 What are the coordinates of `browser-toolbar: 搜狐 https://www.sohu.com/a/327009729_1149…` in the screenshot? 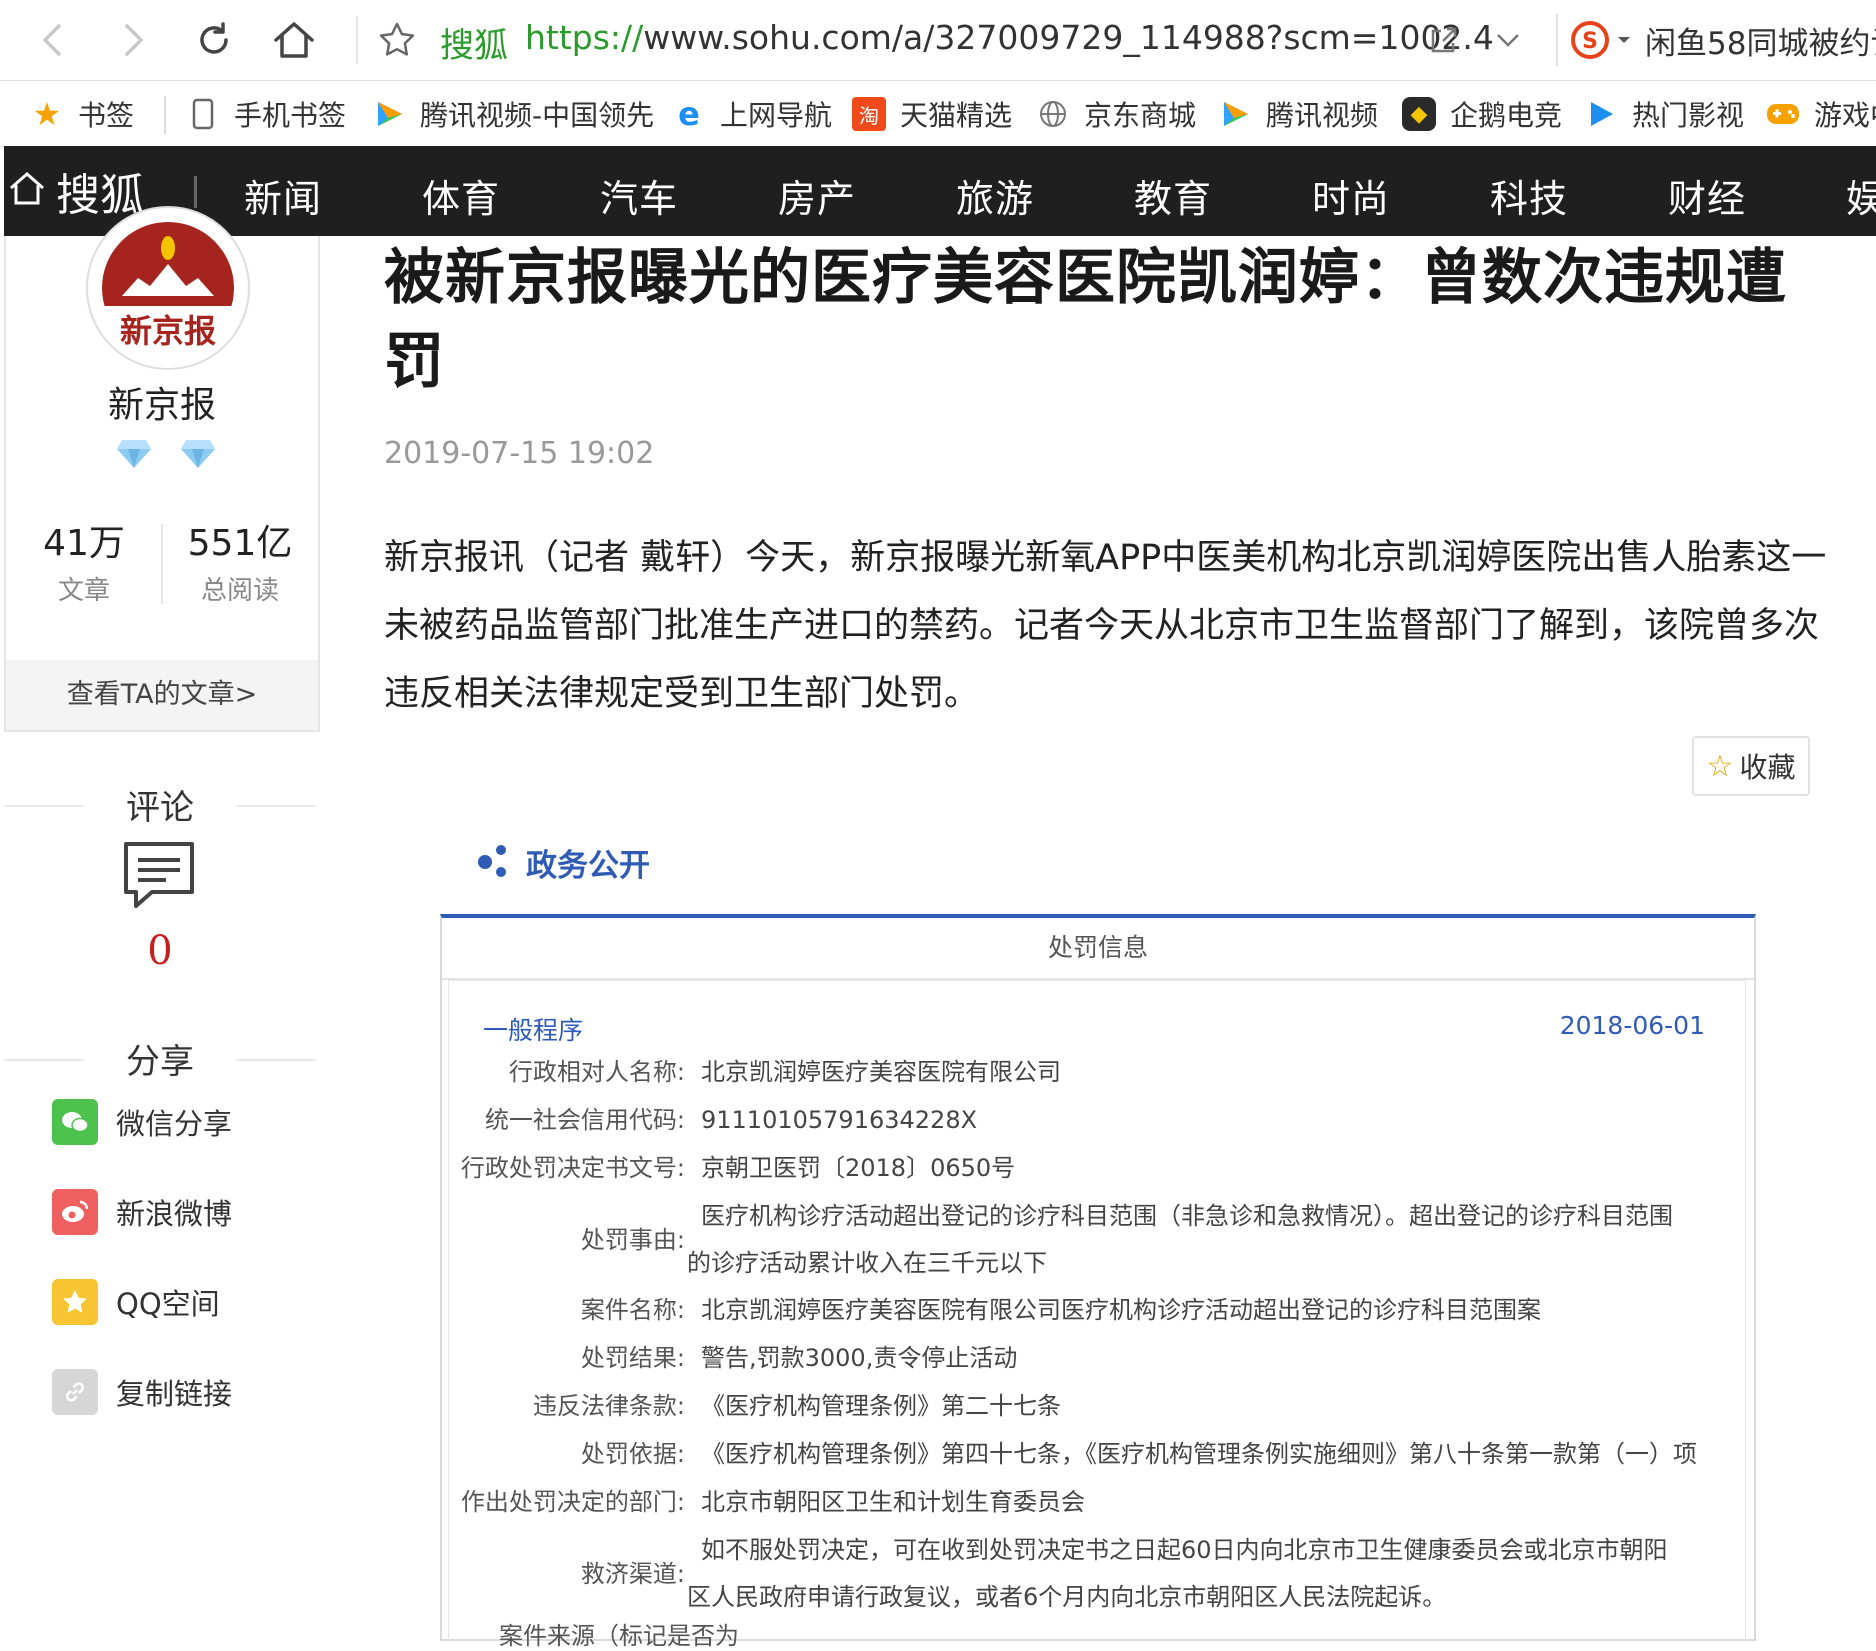 It's located at (938, 40).